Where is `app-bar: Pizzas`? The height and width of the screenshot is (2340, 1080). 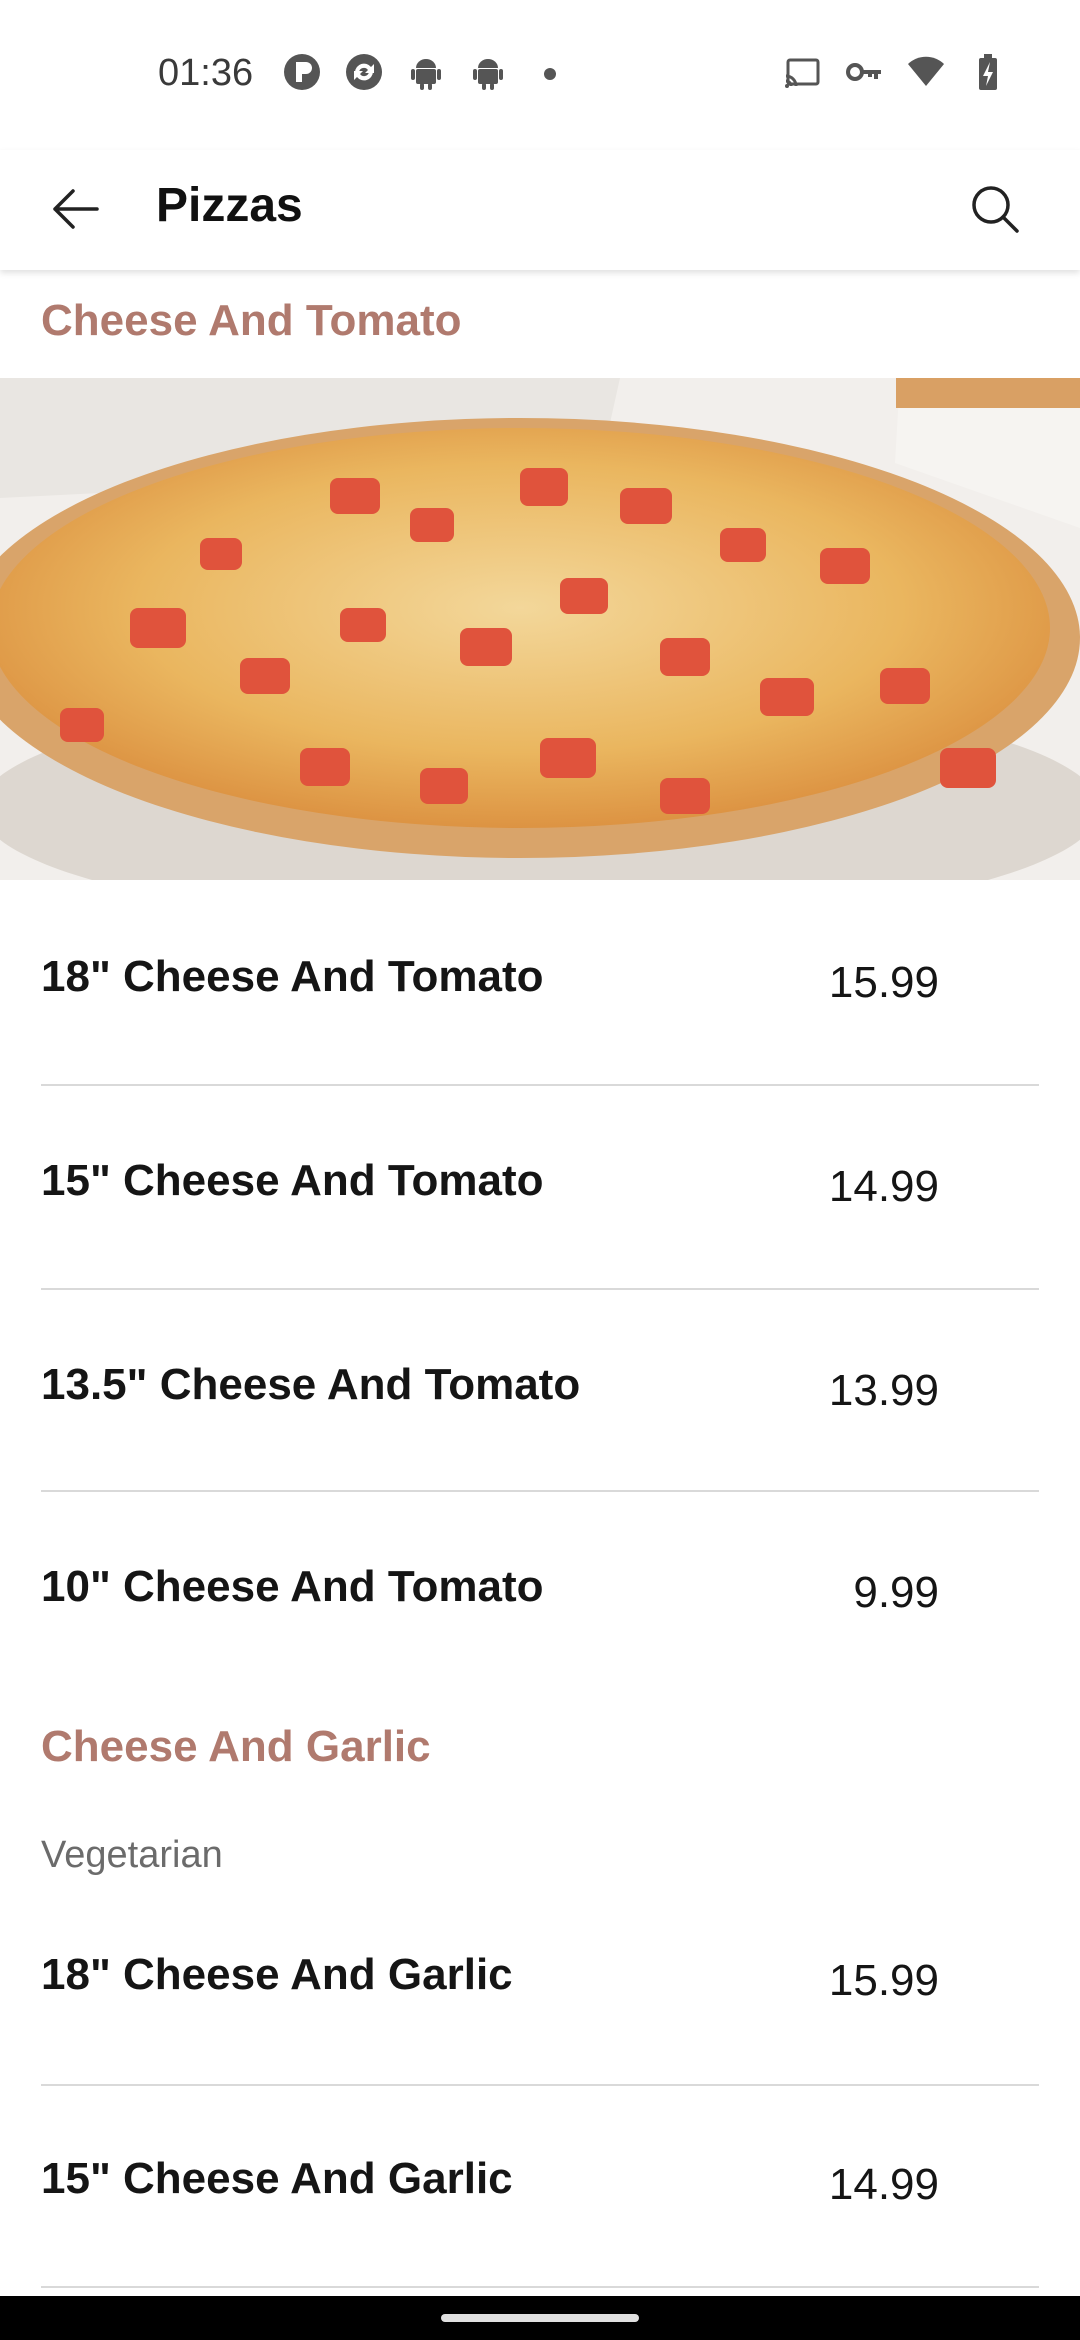
app-bar: Pizzas is located at coordinates (540, 210).